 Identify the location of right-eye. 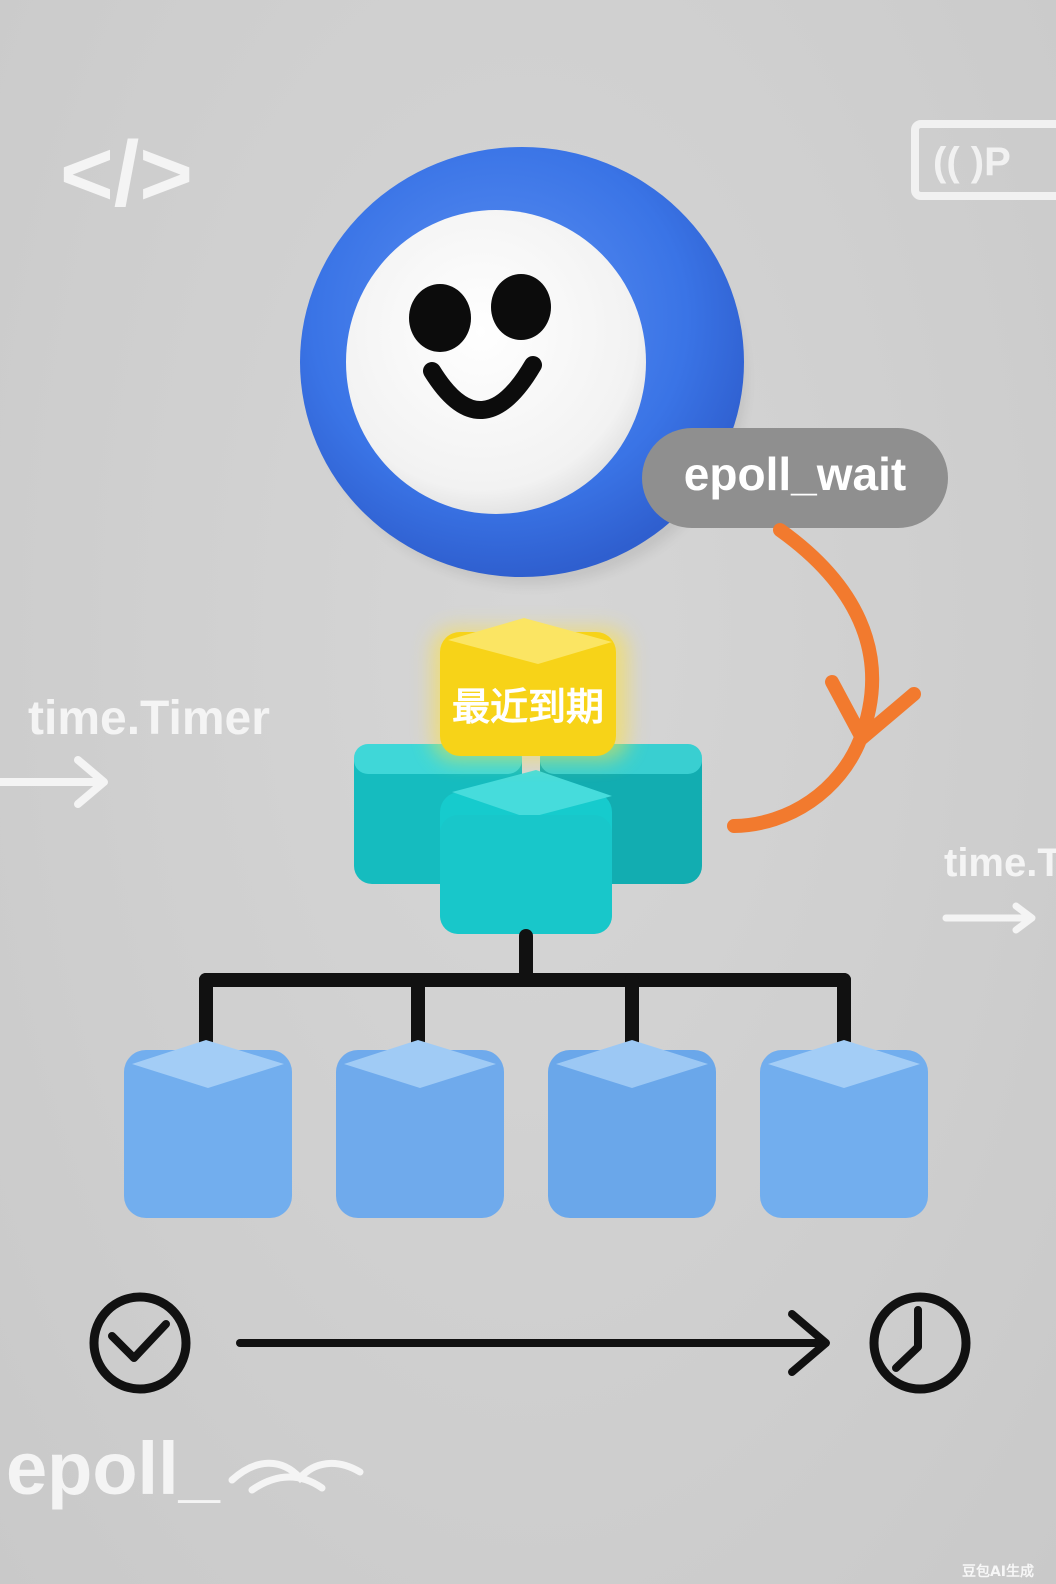
(521, 307).